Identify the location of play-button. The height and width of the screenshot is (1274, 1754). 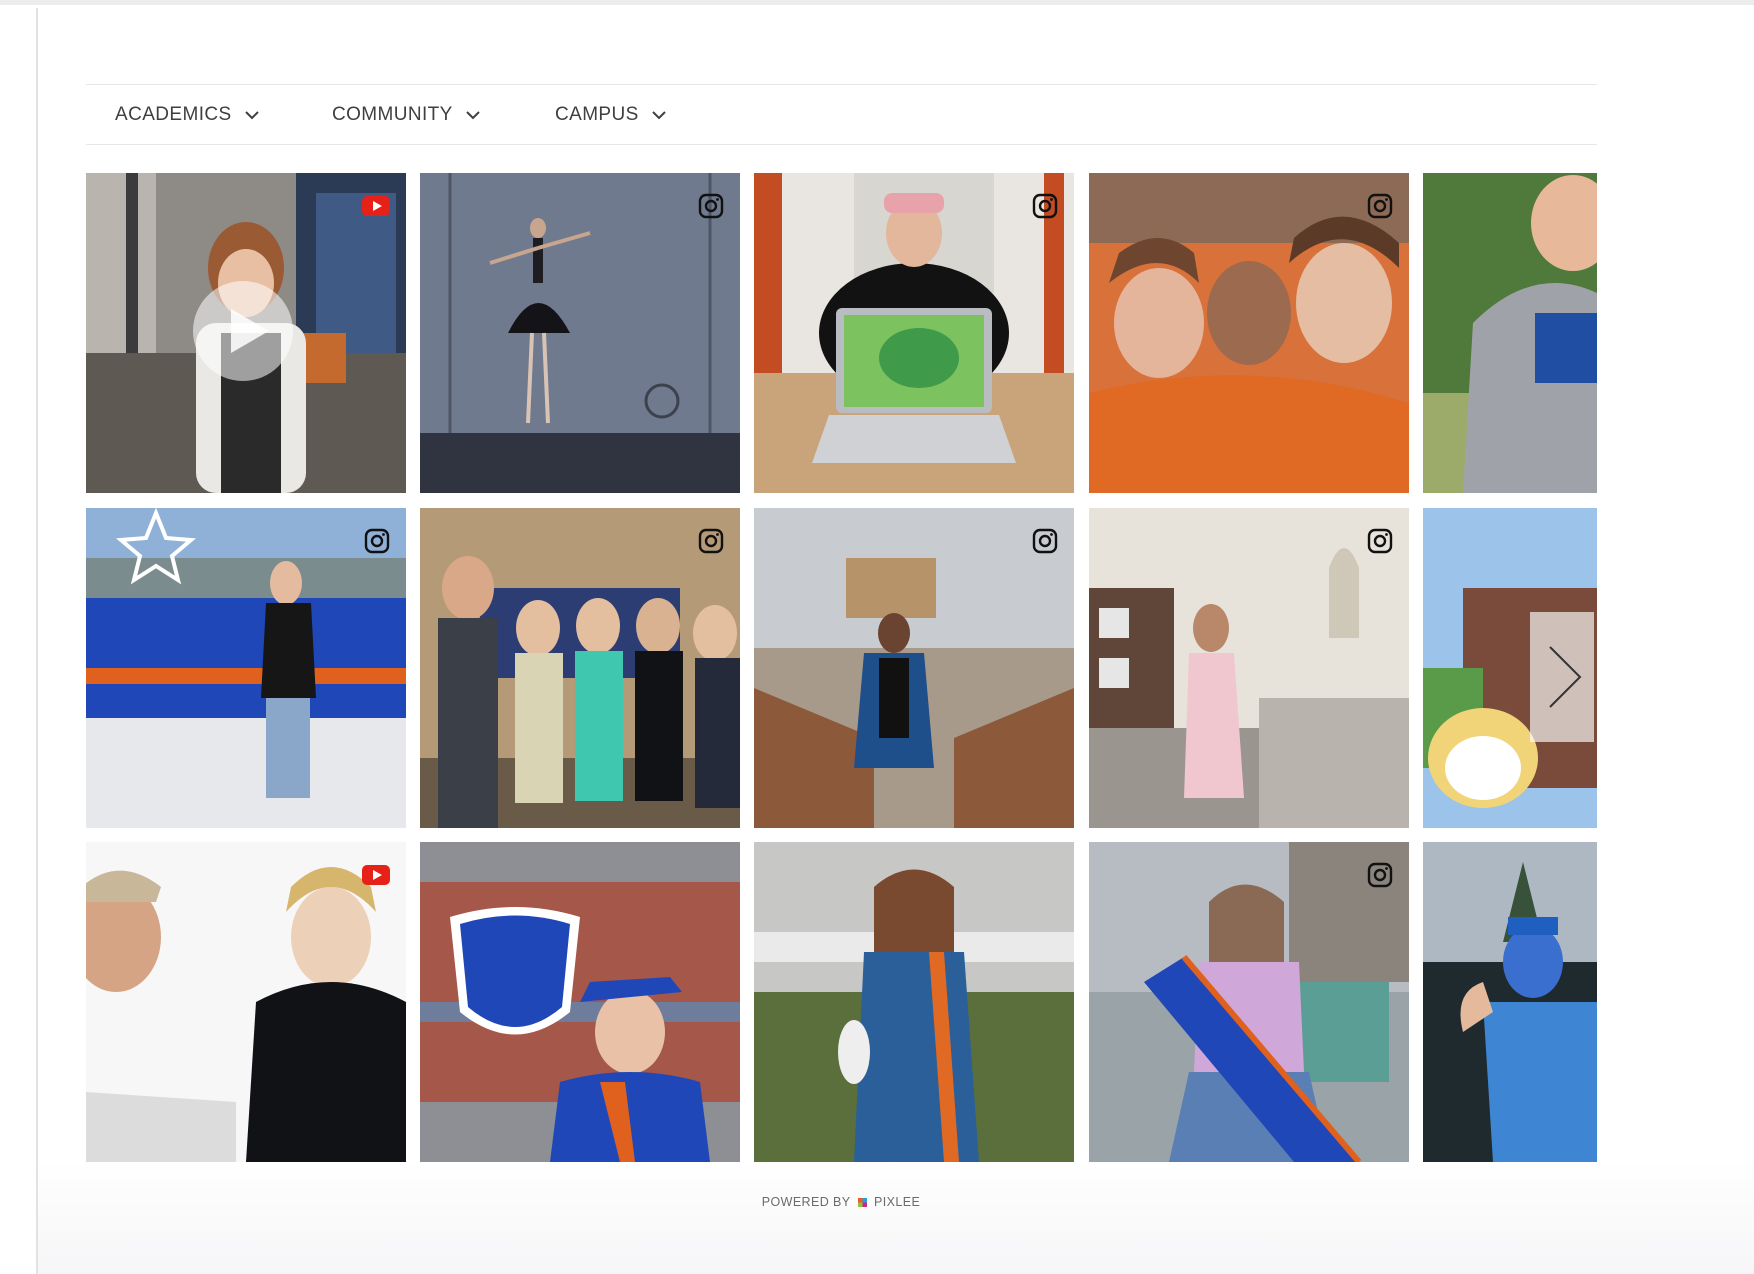
(243, 331).